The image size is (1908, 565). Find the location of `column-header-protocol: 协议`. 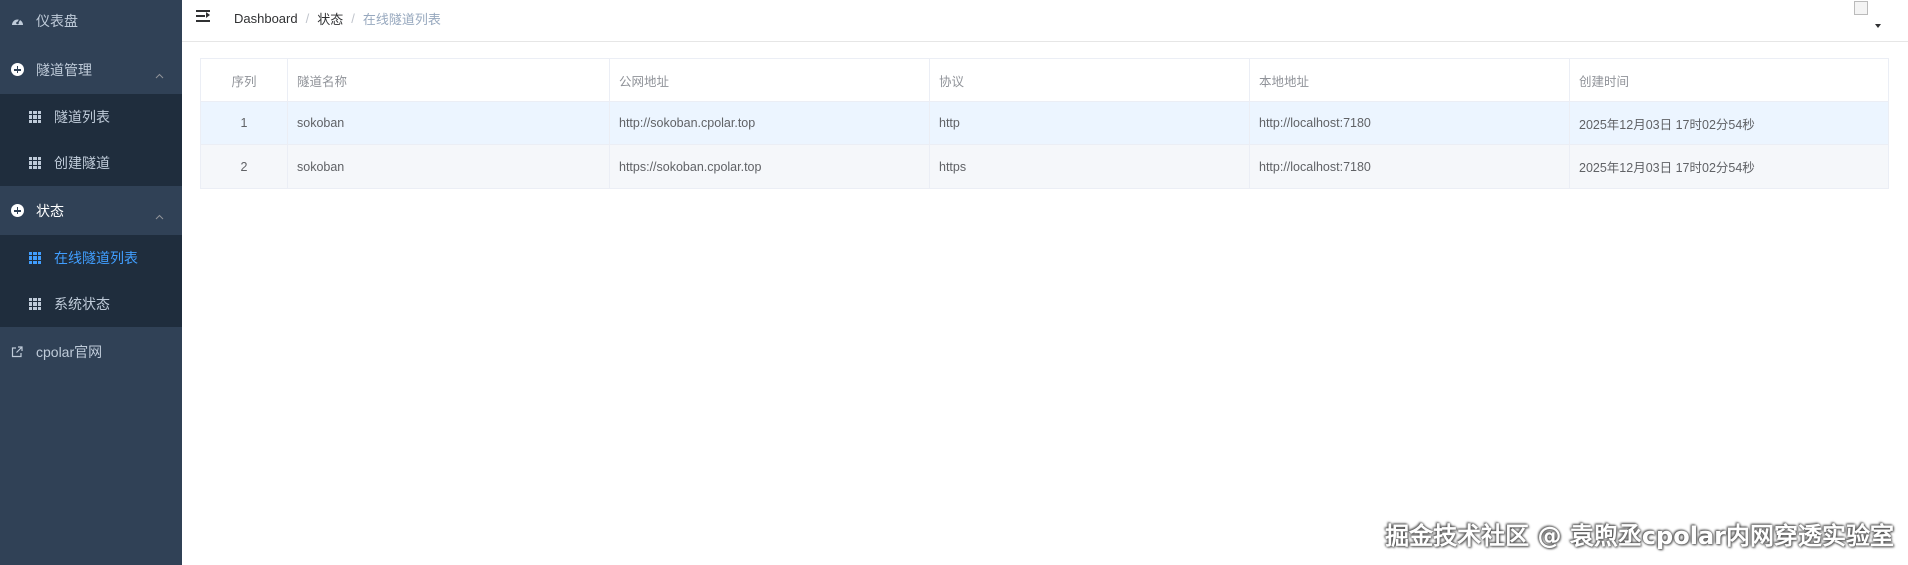

column-header-protocol: 协议 is located at coordinates (1090, 80).